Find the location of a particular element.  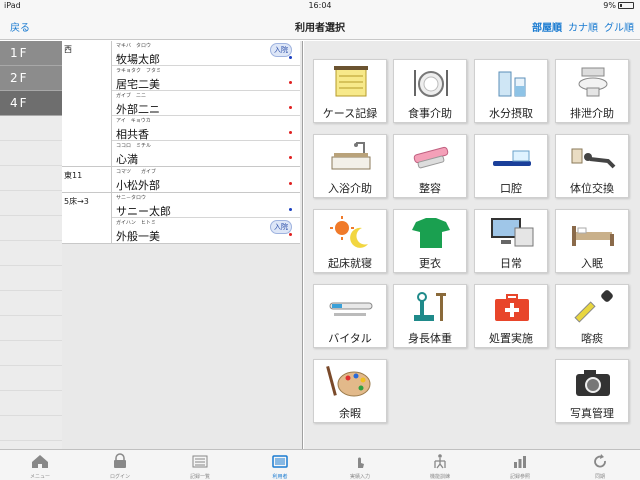

tile-thermometer-button: バイタル is located at coordinates (350, 316).